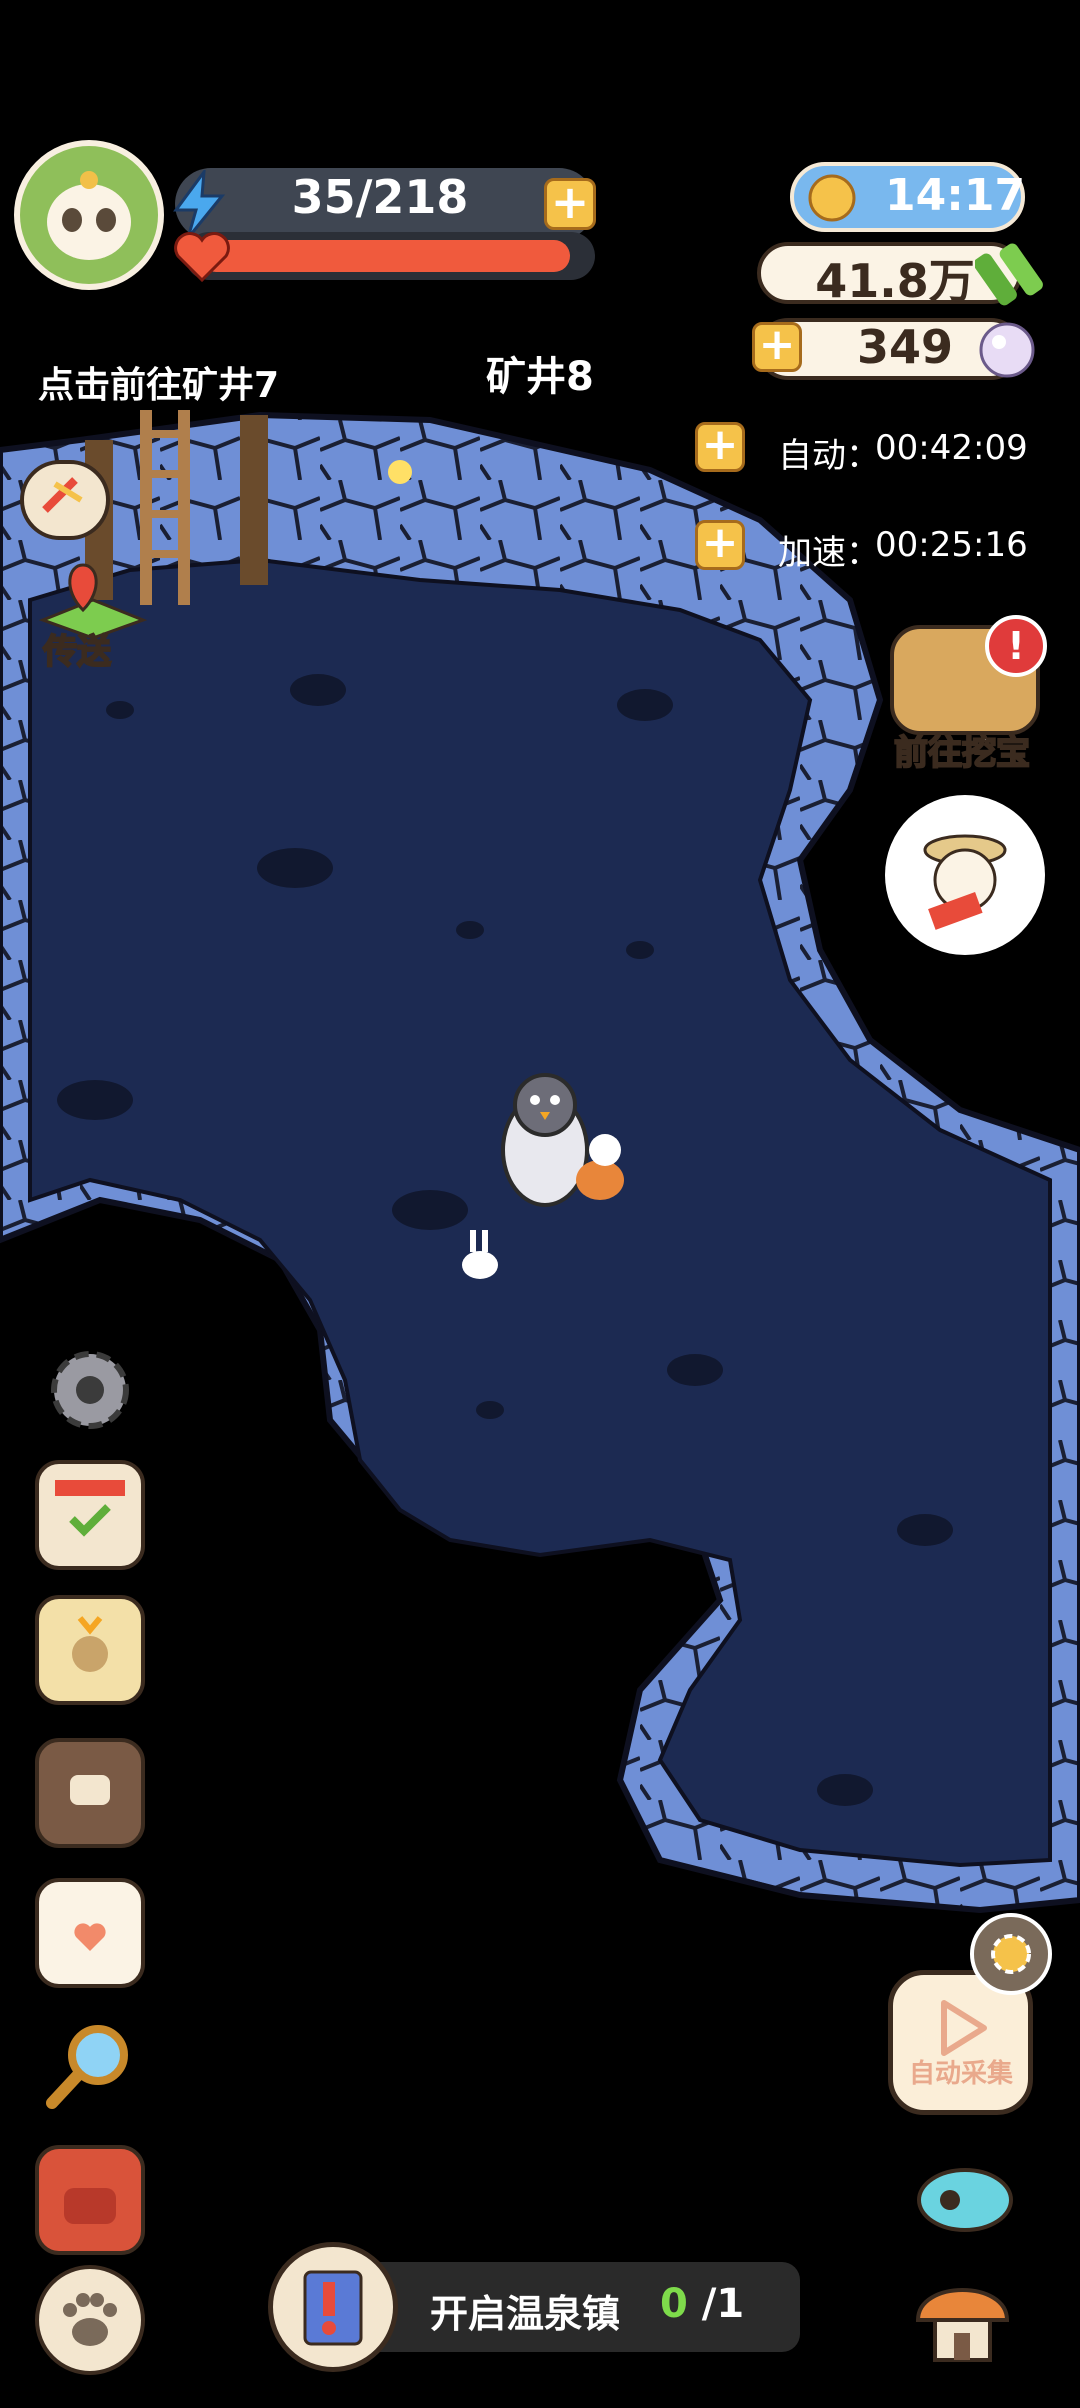 This screenshot has height=2408, width=1080. Describe the element at coordinates (951, 545) in the screenshot. I see `speed-boost-timer: 00:25:16` at that location.